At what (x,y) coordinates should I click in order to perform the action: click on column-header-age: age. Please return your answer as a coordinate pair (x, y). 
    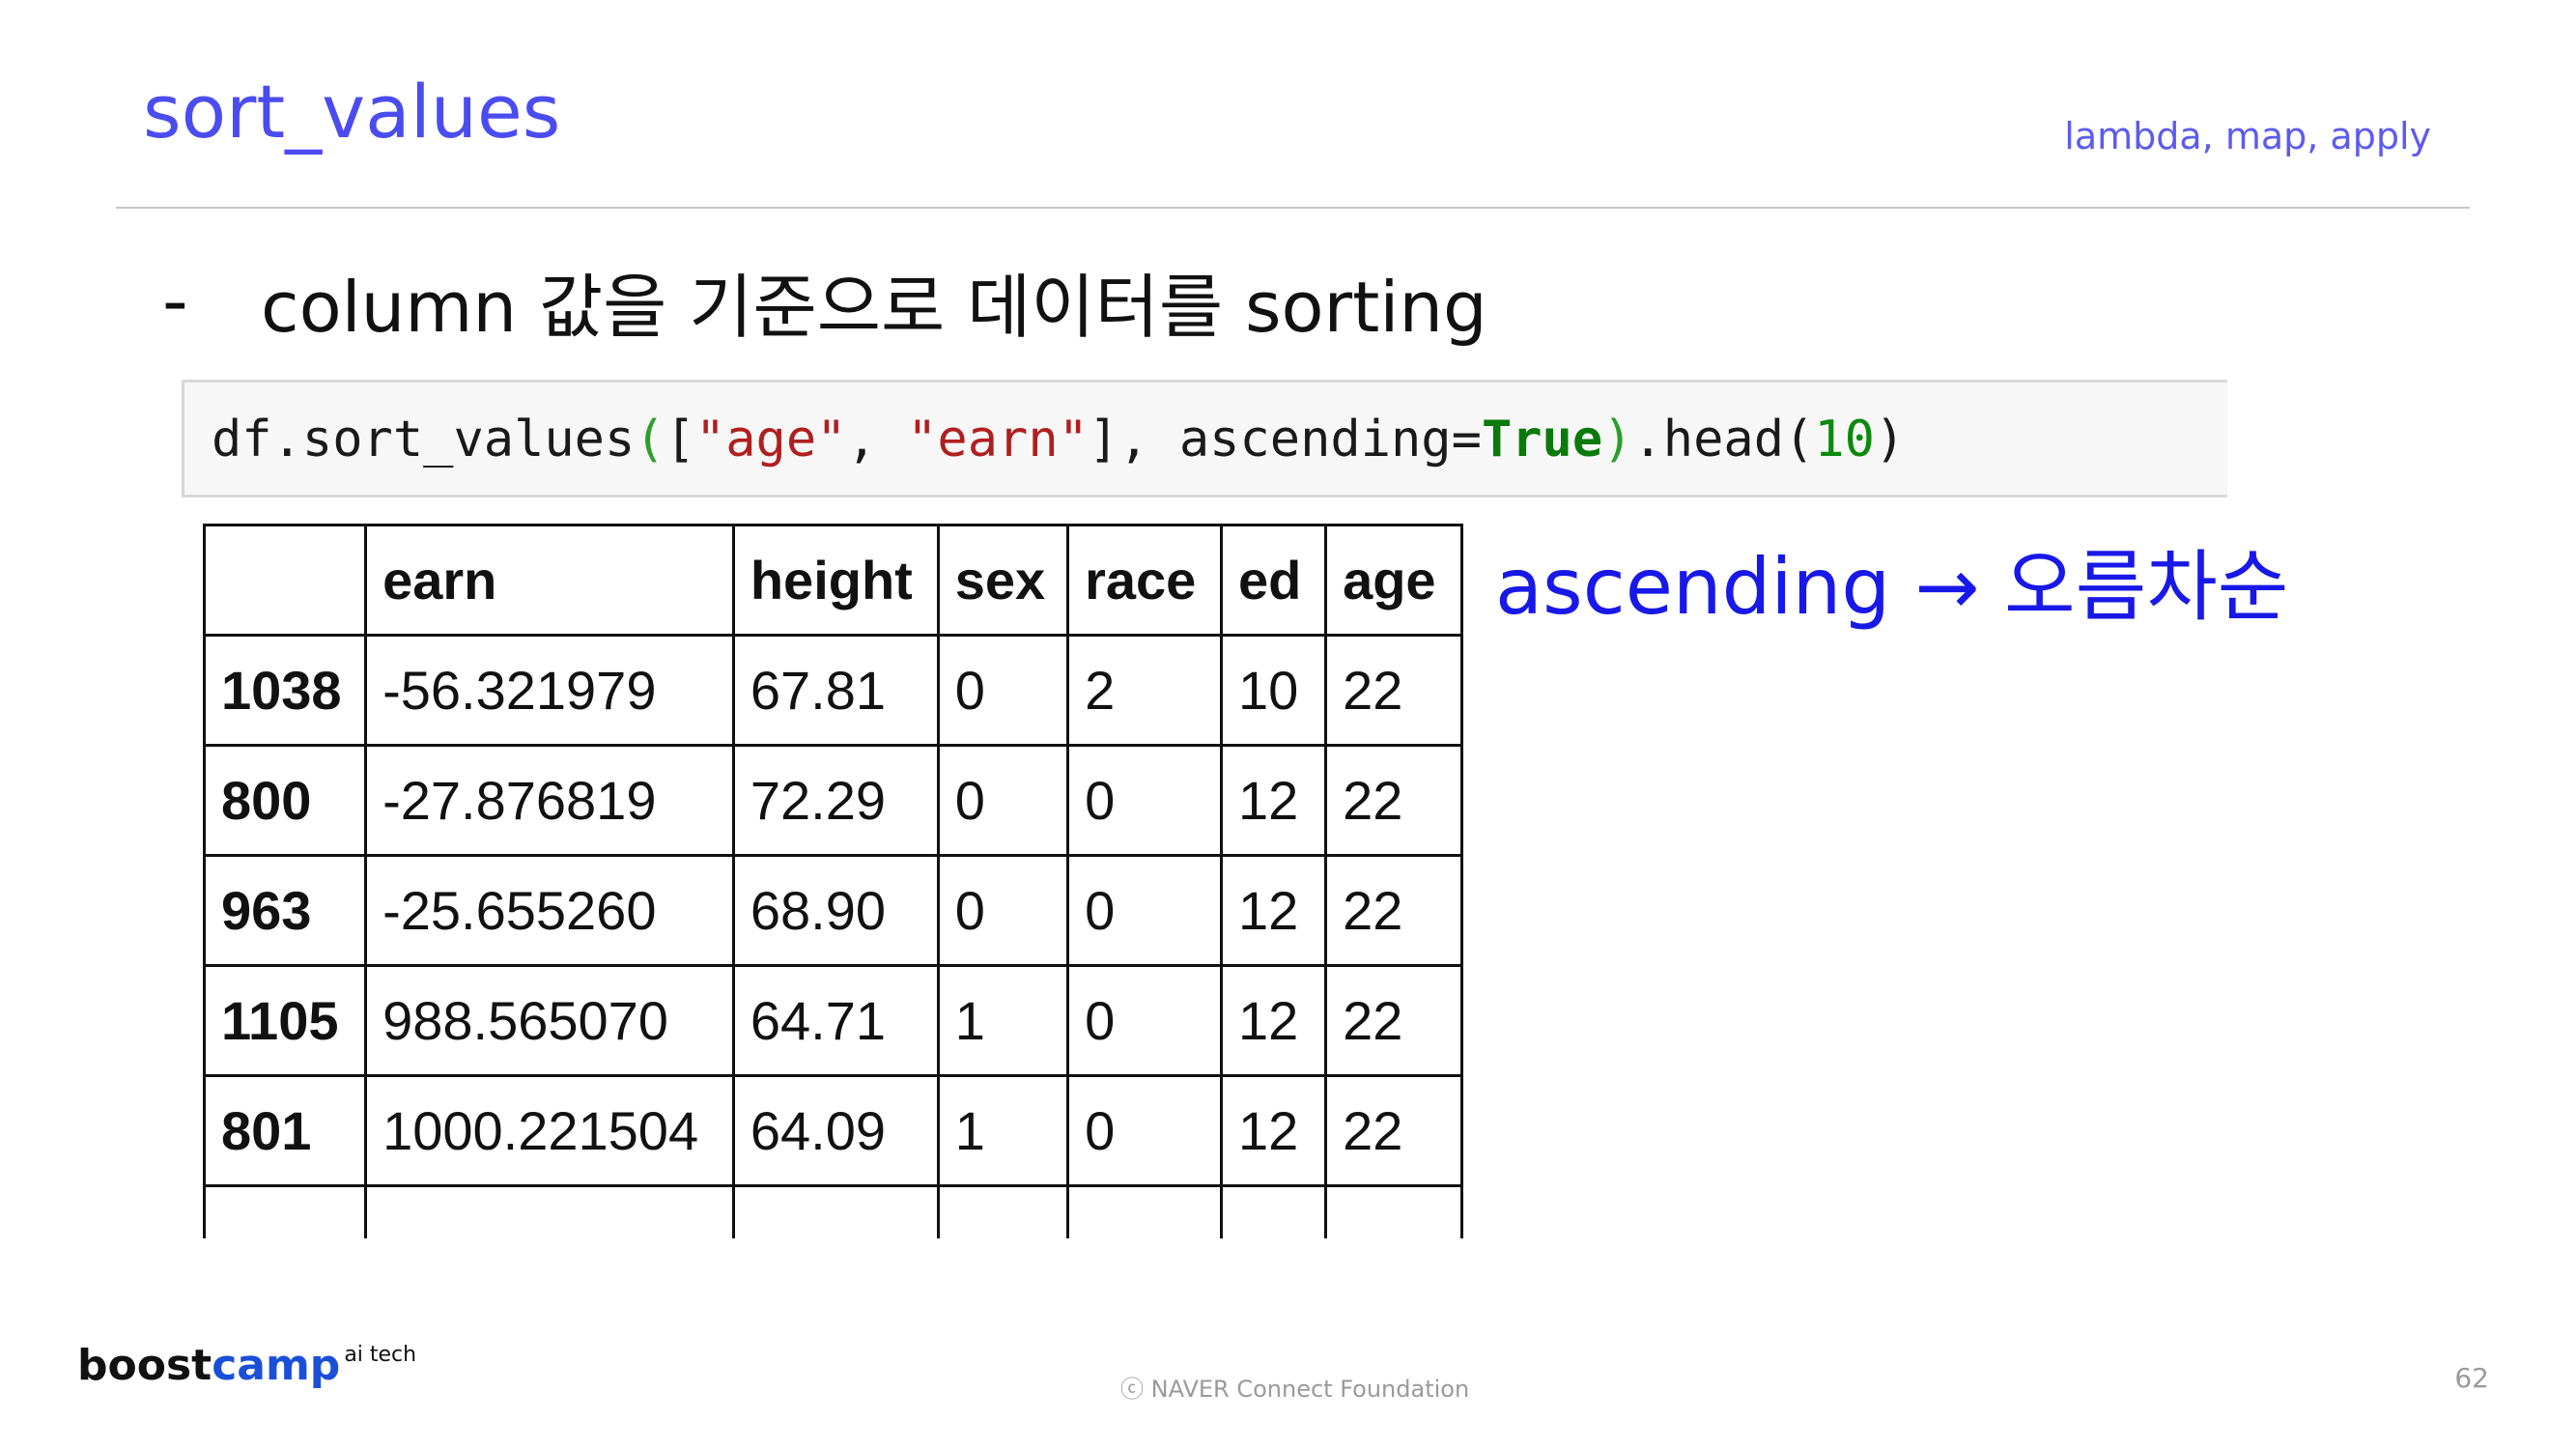
    Looking at the image, I should click on (1393, 580).